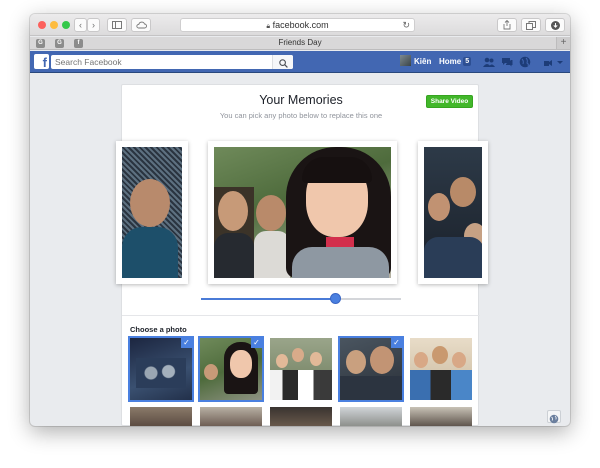  What do you see at coordinates (560, 62) in the screenshot?
I see `account-menu-caret-icon` at bounding box center [560, 62].